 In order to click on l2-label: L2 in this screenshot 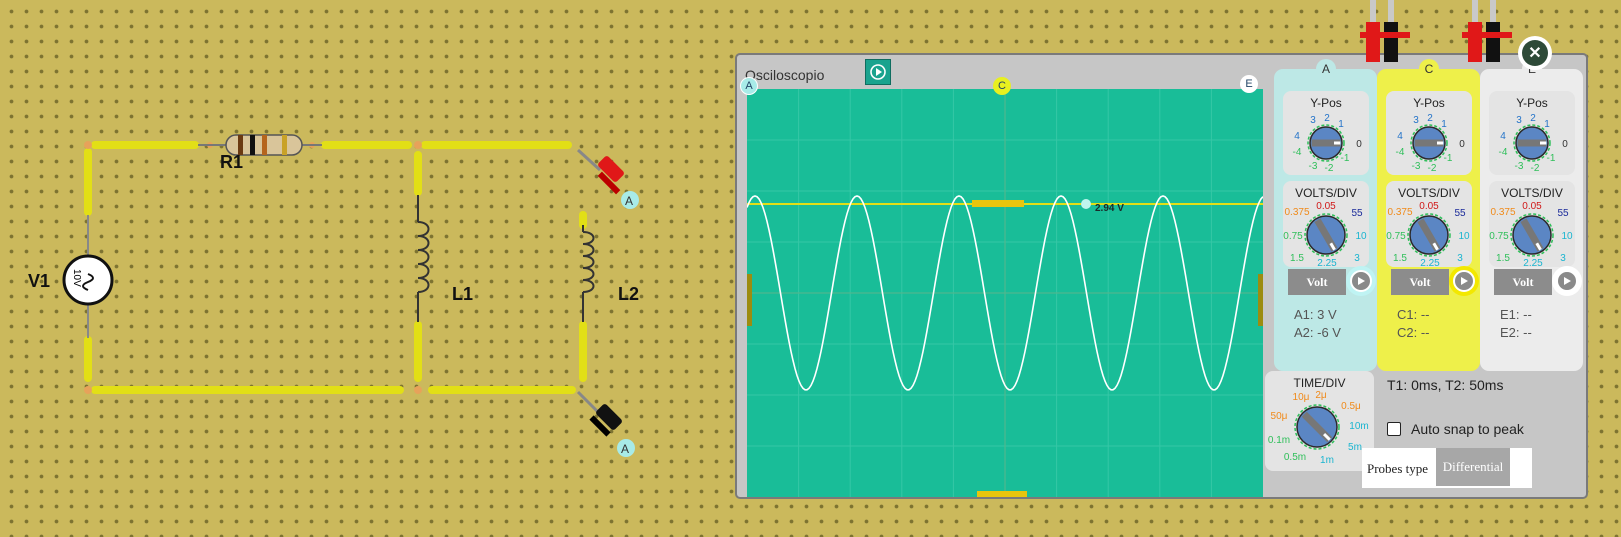, I will do `click(628, 294)`.